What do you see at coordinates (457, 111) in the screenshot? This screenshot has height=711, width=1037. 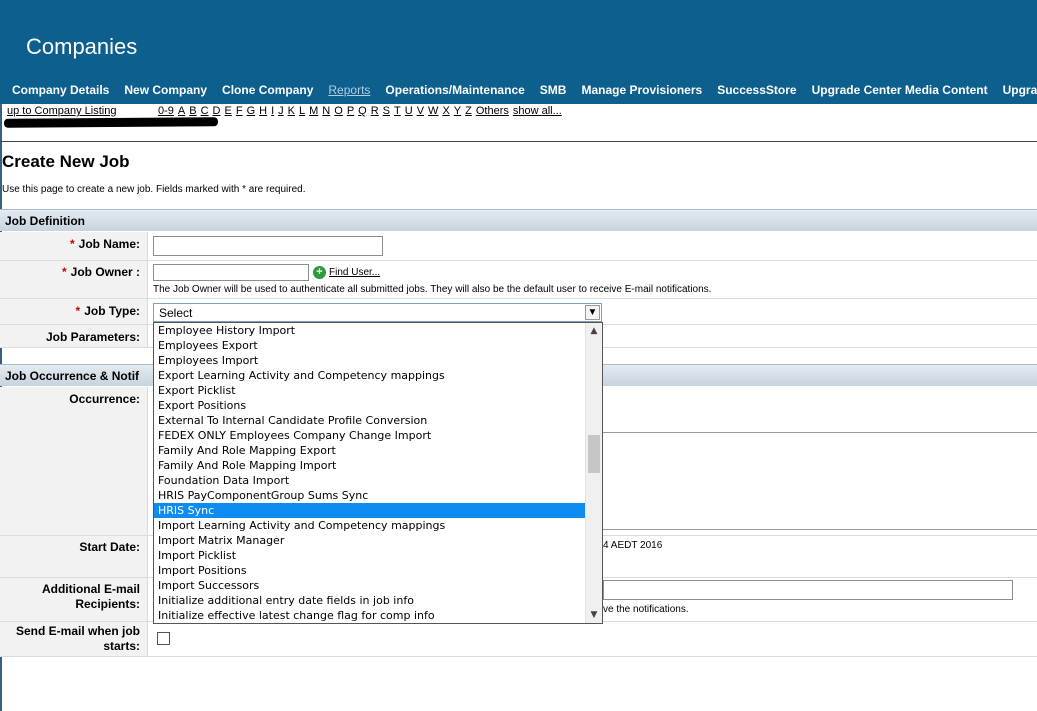 I see `letter-filter-link: Y` at bounding box center [457, 111].